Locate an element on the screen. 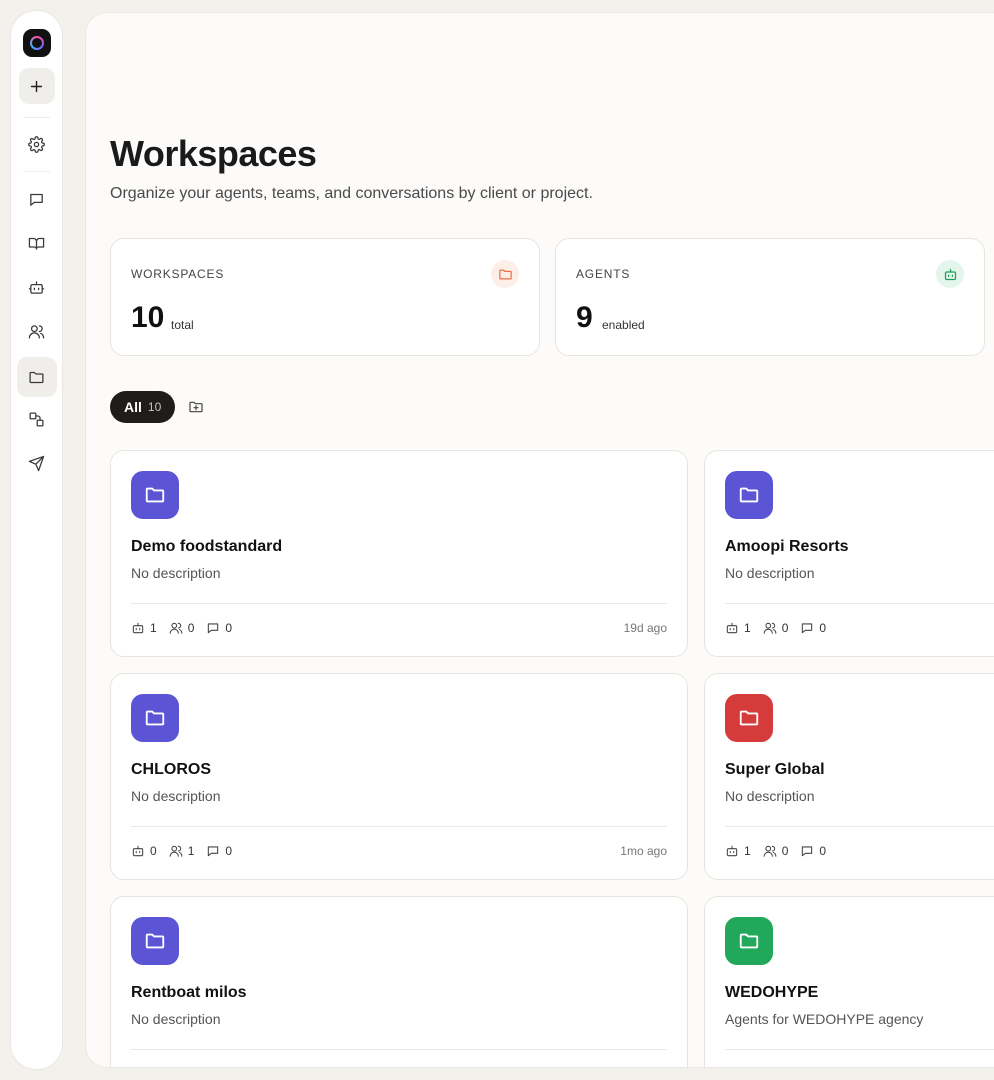  settings-icon is located at coordinates (36, 144).